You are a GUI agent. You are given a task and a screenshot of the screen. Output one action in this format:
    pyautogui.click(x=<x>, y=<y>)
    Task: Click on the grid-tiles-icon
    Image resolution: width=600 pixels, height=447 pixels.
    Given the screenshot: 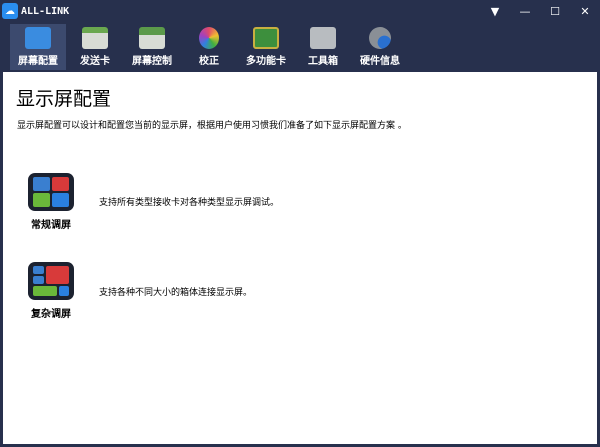 What is the action you would take?
    pyautogui.click(x=51, y=192)
    